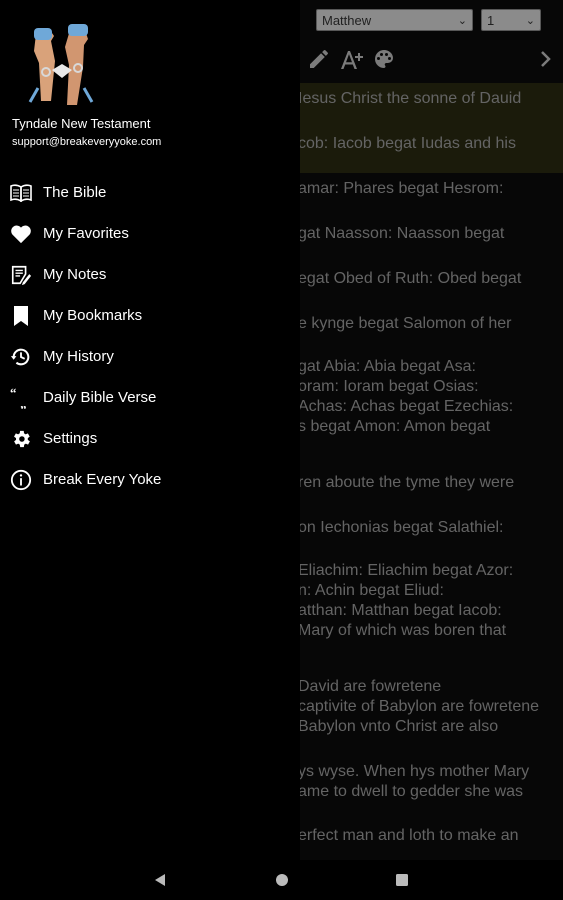  Describe the element at coordinates (102, 479) in the screenshot. I see `menu-item-label: Break Every Yoke` at that location.